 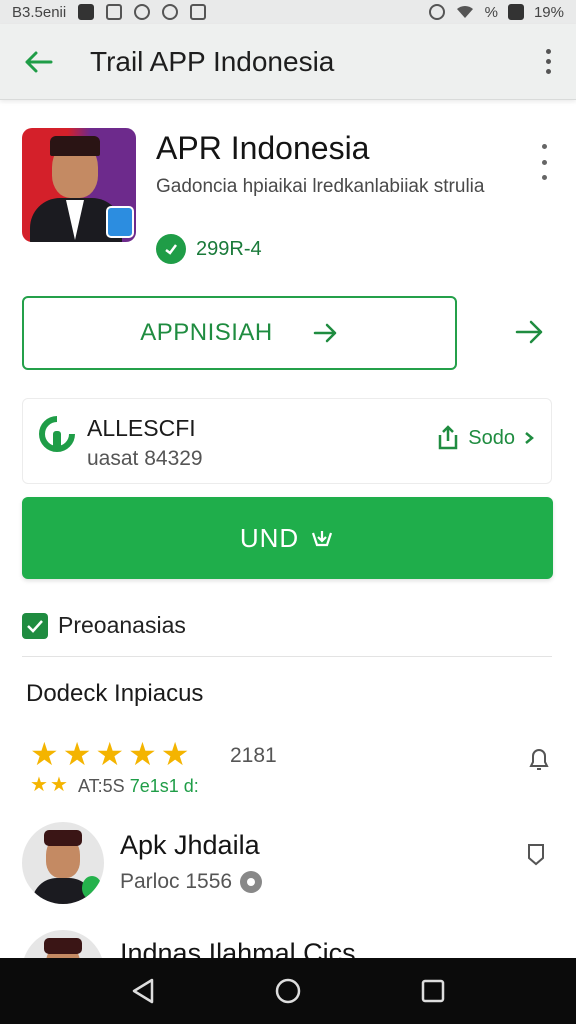 I want to click on triangle-back-icon, so click(x=142, y=991).